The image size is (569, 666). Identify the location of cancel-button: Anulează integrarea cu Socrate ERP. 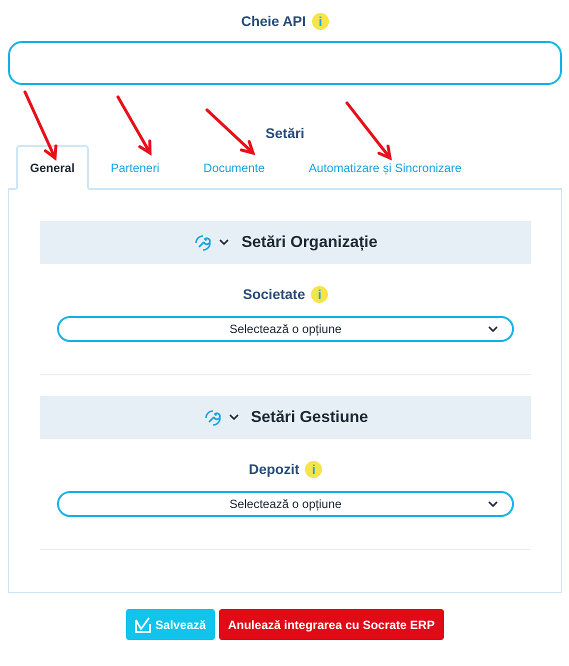
(331, 624).